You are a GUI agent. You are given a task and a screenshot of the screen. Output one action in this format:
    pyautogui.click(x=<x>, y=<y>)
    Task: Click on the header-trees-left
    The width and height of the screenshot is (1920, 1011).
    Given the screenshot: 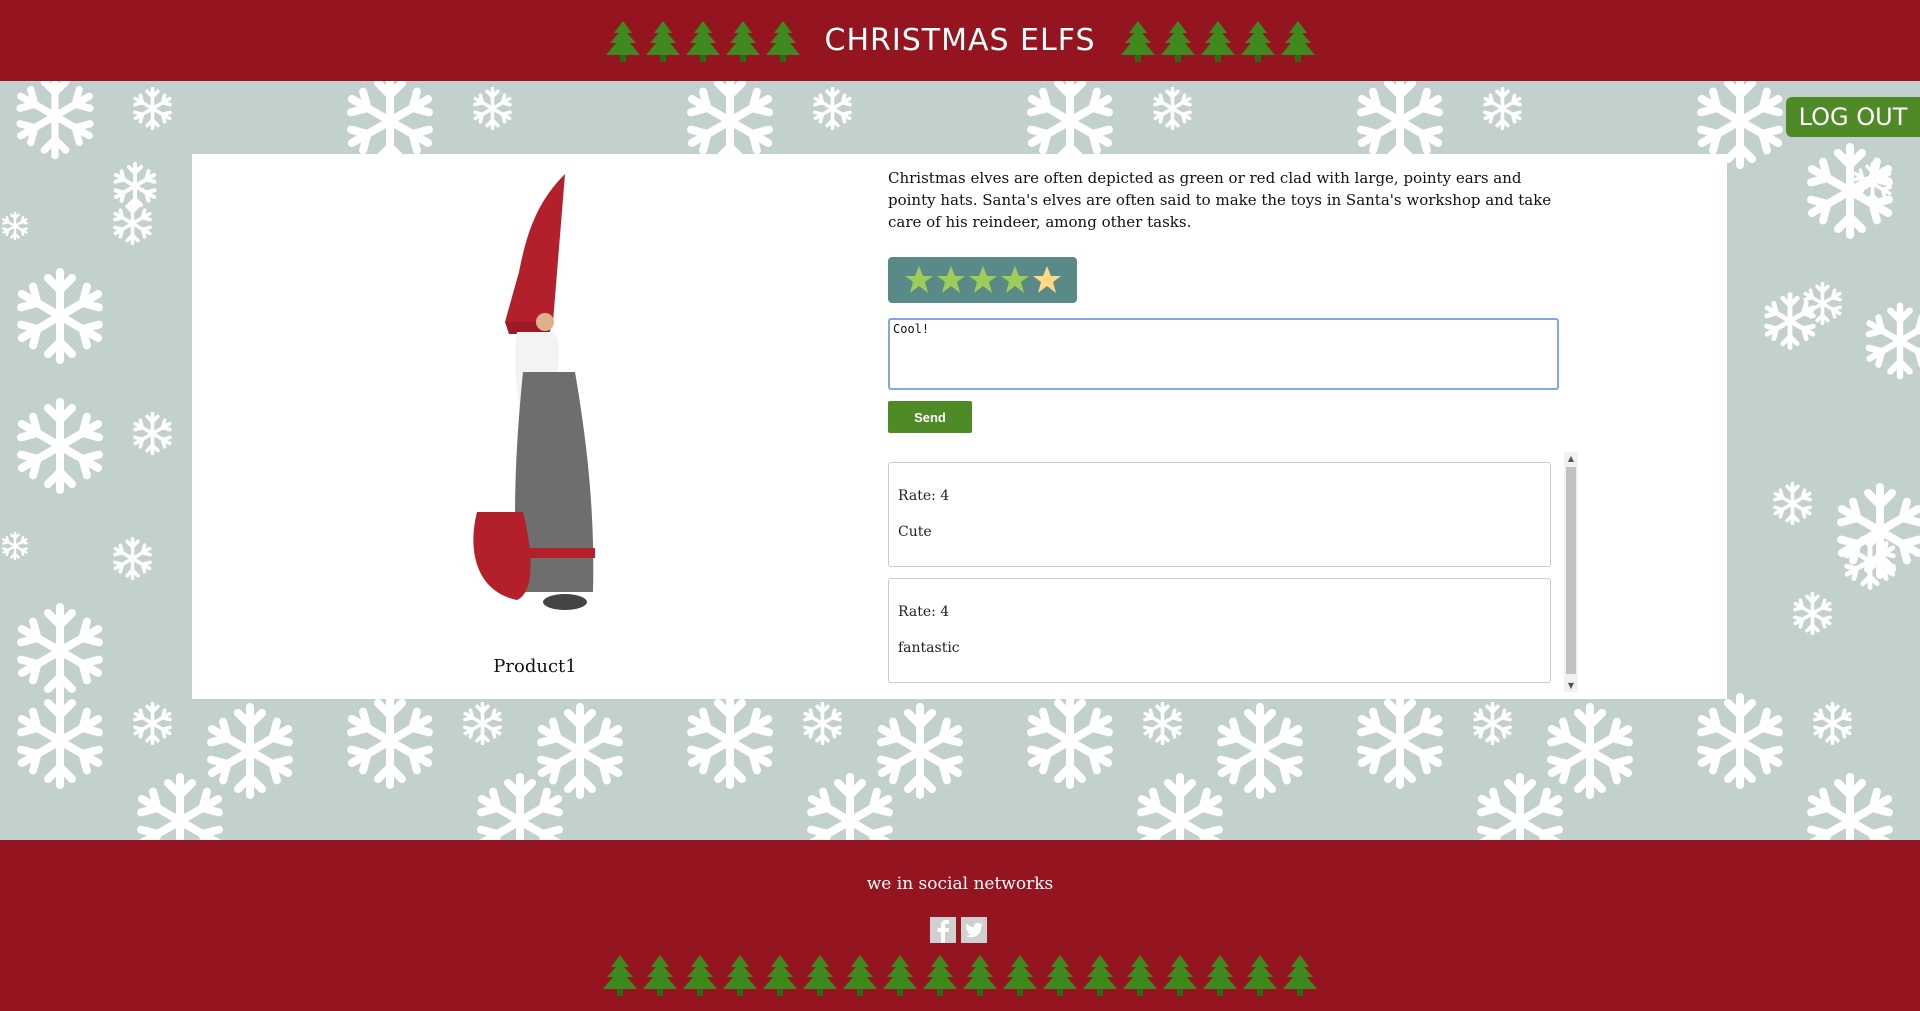 What is the action you would take?
    pyautogui.click(x=703, y=41)
    